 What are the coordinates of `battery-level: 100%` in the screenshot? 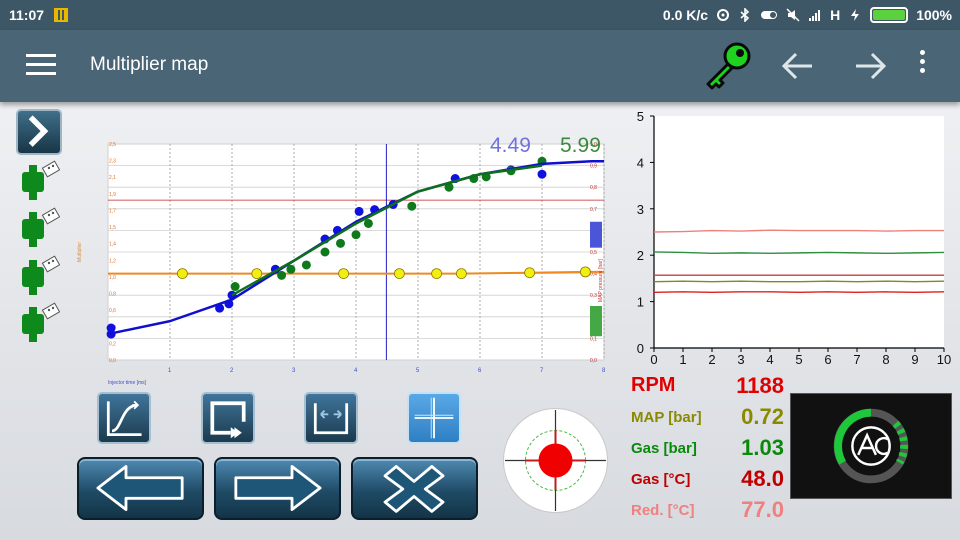 It's located at (934, 15).